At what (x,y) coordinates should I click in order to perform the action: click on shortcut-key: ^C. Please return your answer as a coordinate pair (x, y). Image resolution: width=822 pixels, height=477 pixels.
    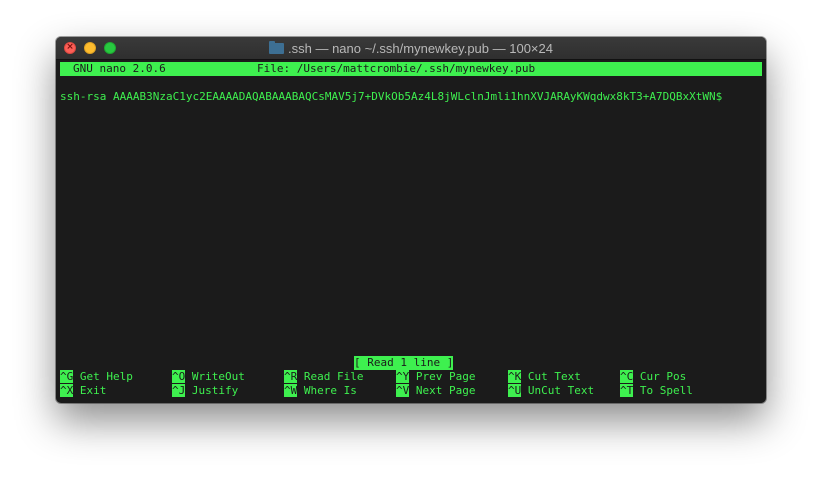
    Looking at the image, I should click on (627, 376).